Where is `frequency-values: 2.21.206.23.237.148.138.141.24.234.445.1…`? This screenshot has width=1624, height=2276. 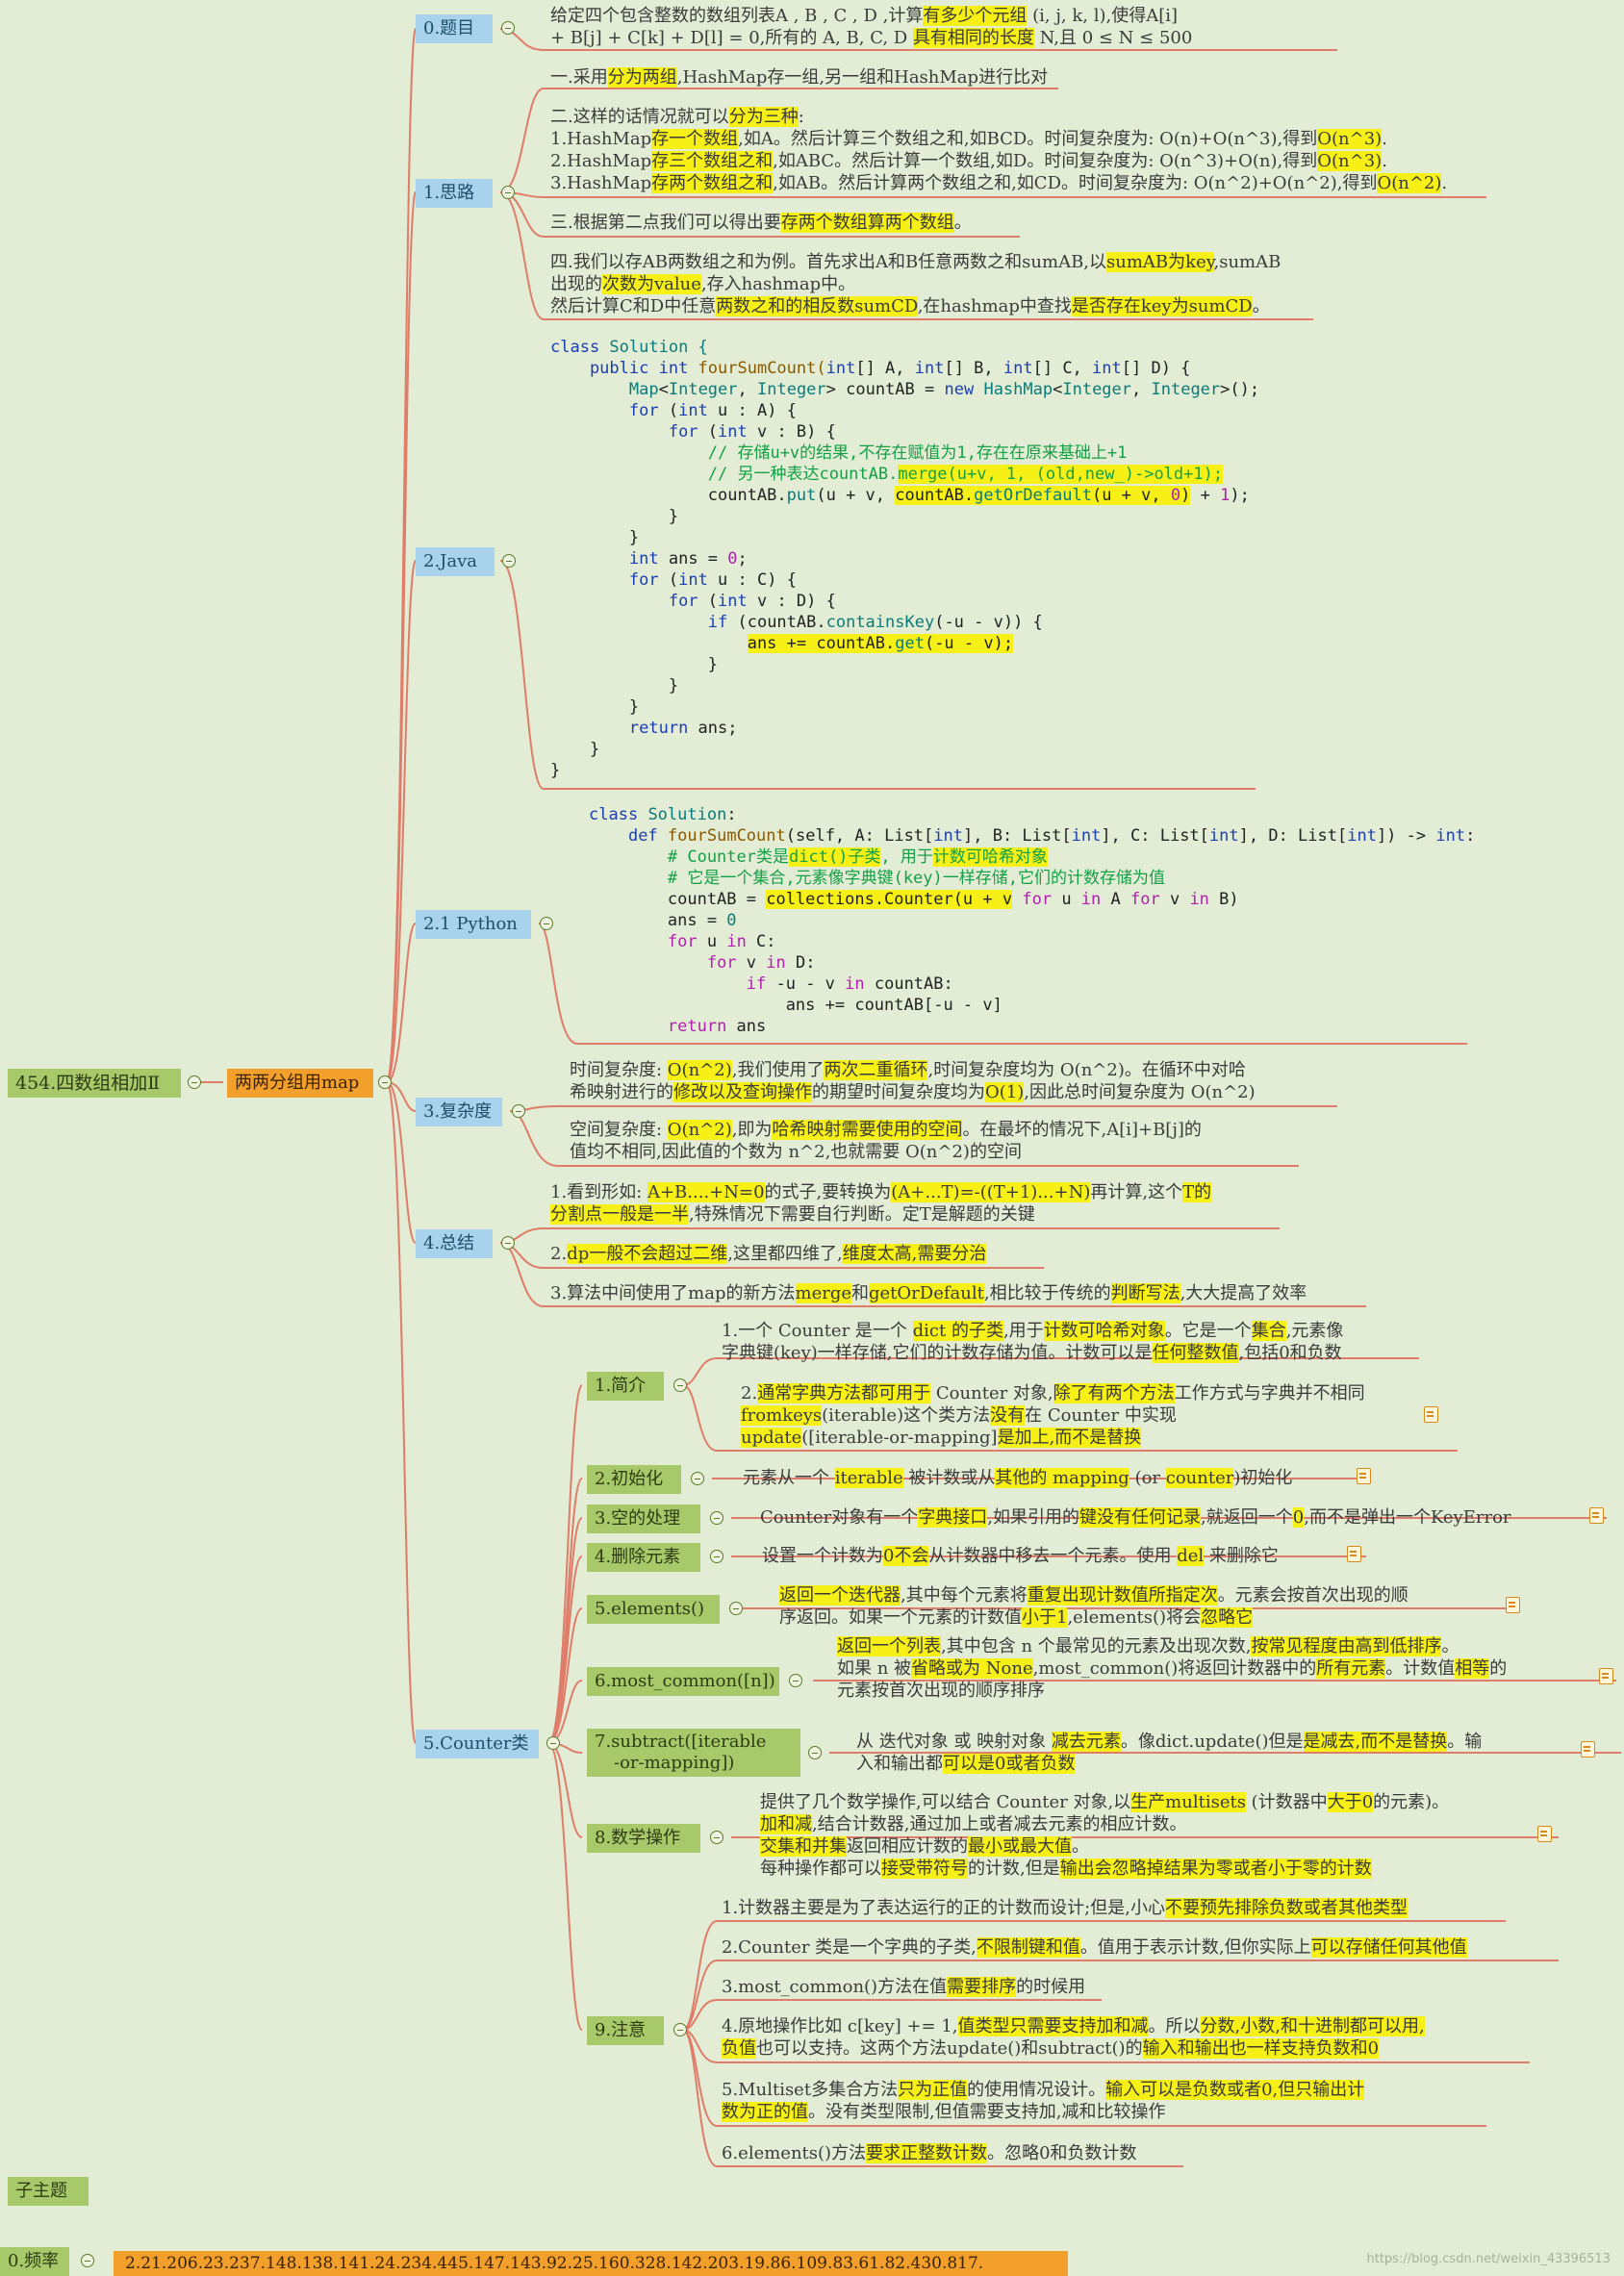 frequency-values: 2.21.206.23.237.148.138.141.24.234.445.1… is located at coordinates (554, 2263).